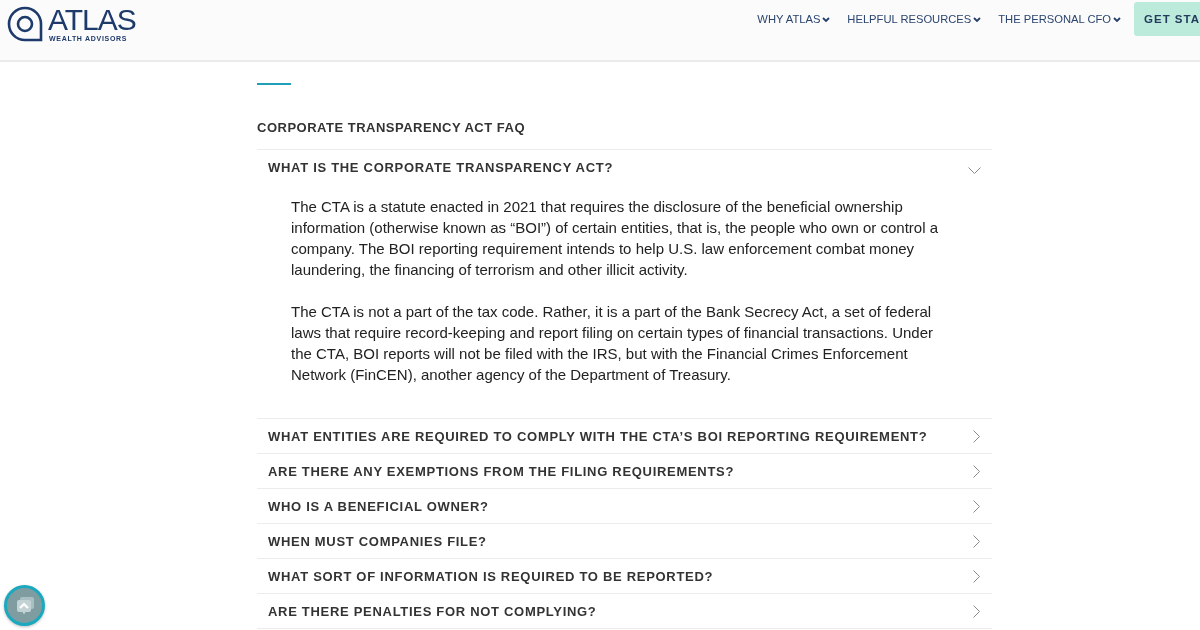 The image size is (1200, 630). I want to click on faq-question: WHAT SORT OF INFORMATION IS REQUIRED TO BE REPORTED?, so click(624, 576).